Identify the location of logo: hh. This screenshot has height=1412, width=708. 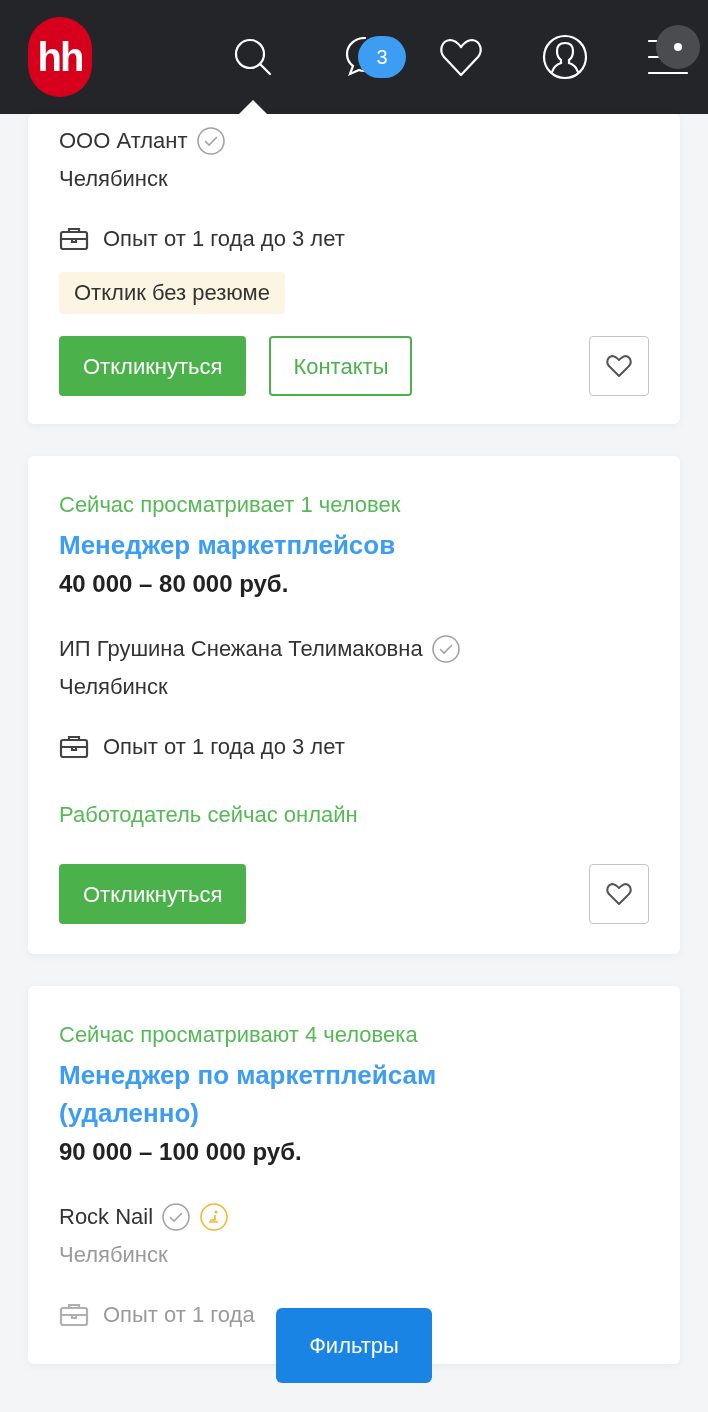
(60, 57).